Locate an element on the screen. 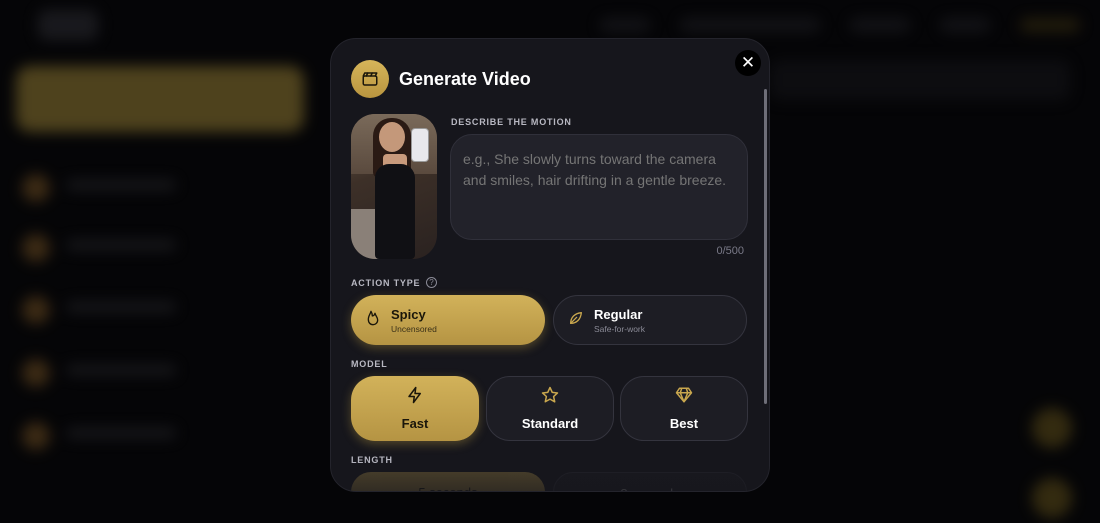 The height and width of the screenshot is (523, 1100). leaf-icon is located at coordinates (576, 320).